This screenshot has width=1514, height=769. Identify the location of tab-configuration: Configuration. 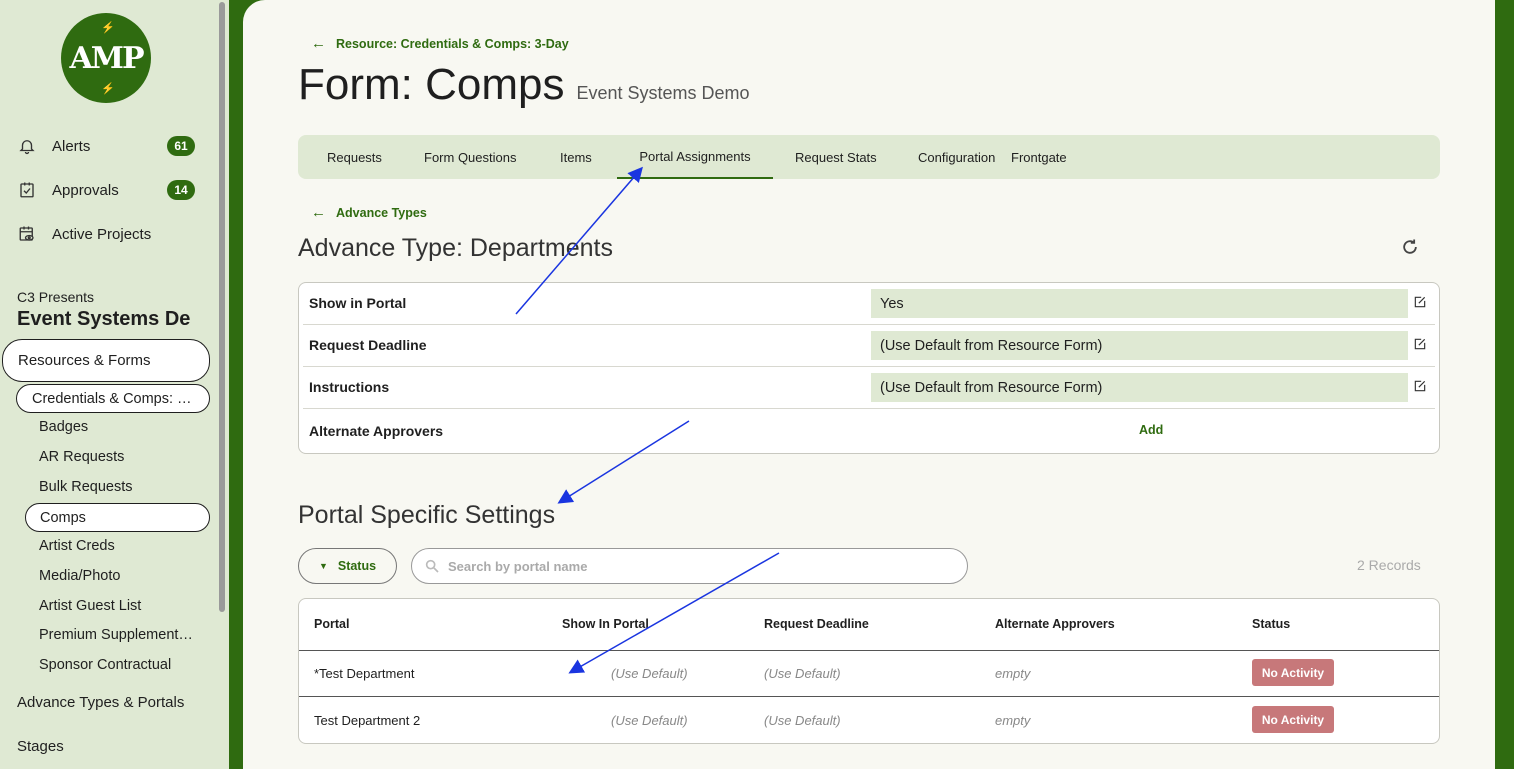
(956, 157).